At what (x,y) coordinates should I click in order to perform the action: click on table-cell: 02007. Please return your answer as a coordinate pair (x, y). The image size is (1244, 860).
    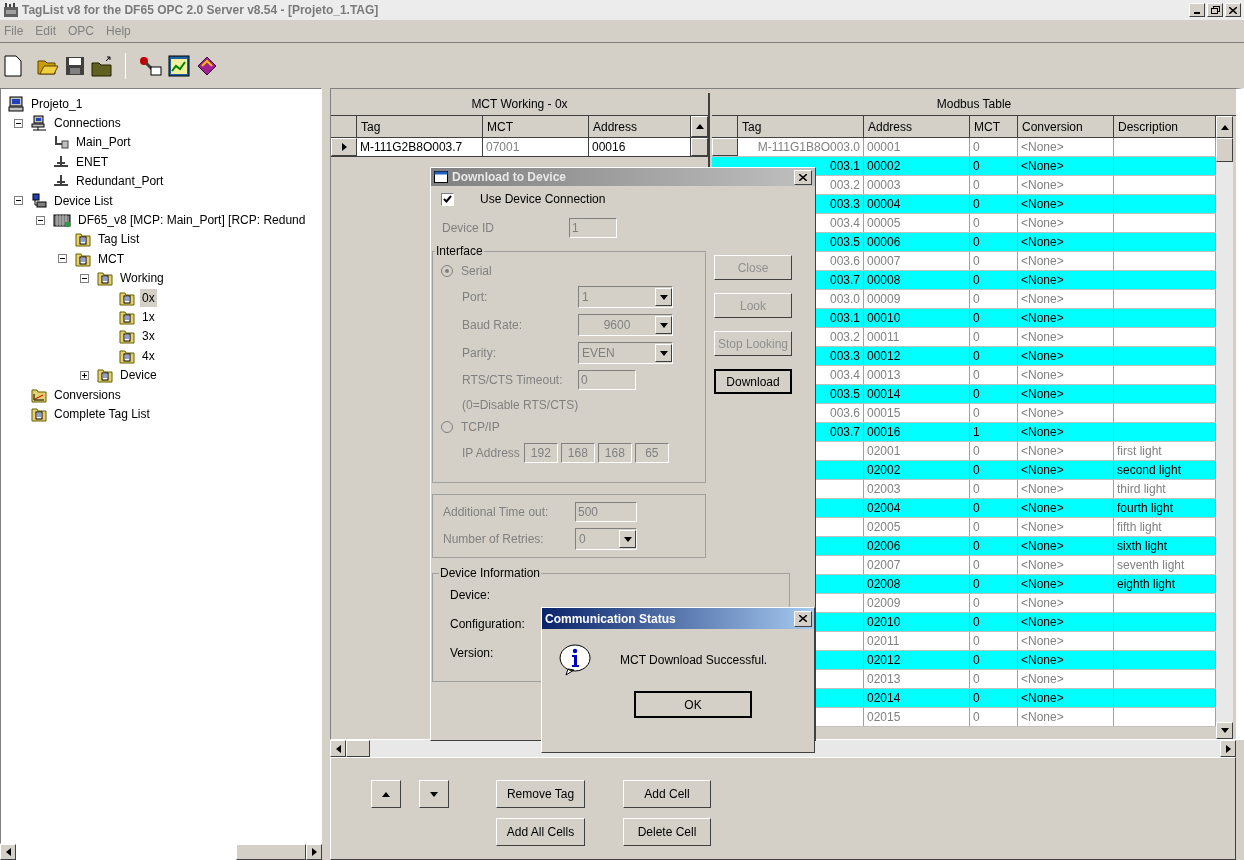
    Looking at the image, I should click on (917, 565).